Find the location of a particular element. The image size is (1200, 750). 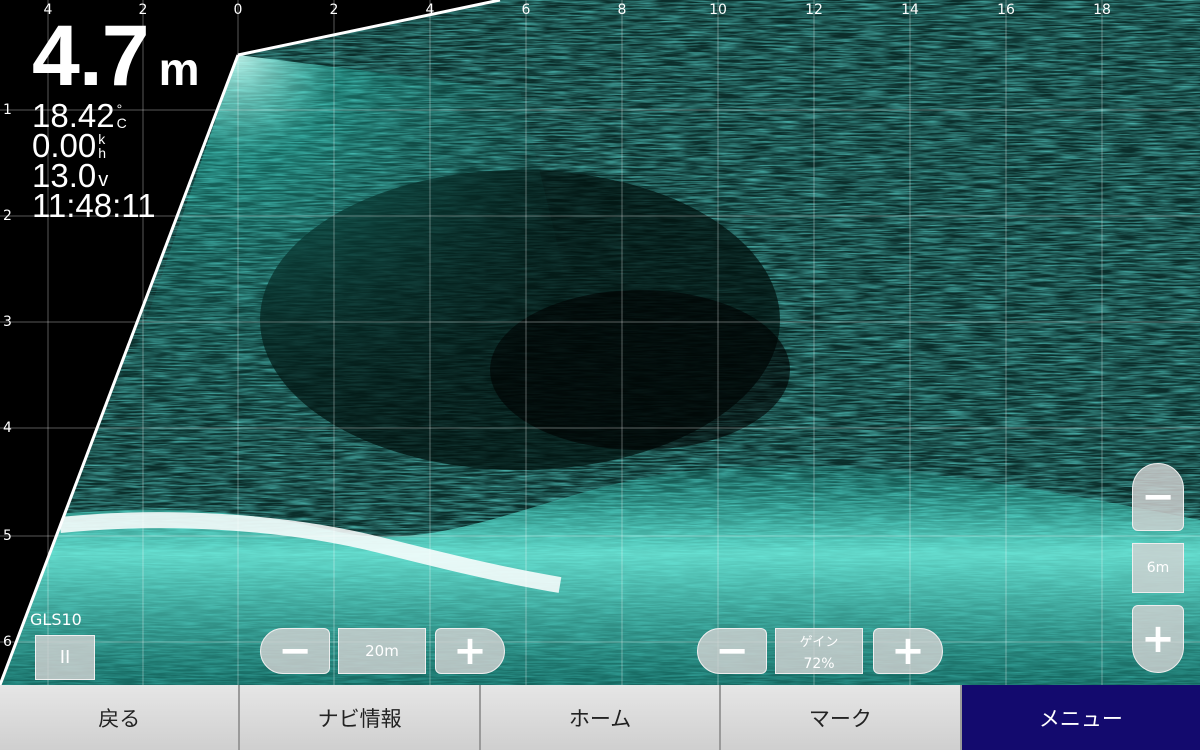

readouts-panel: 4.7 m 18.42 ° C 0.00 k h 13.0 v 11:48:11 is located at coordinates (115, 118).